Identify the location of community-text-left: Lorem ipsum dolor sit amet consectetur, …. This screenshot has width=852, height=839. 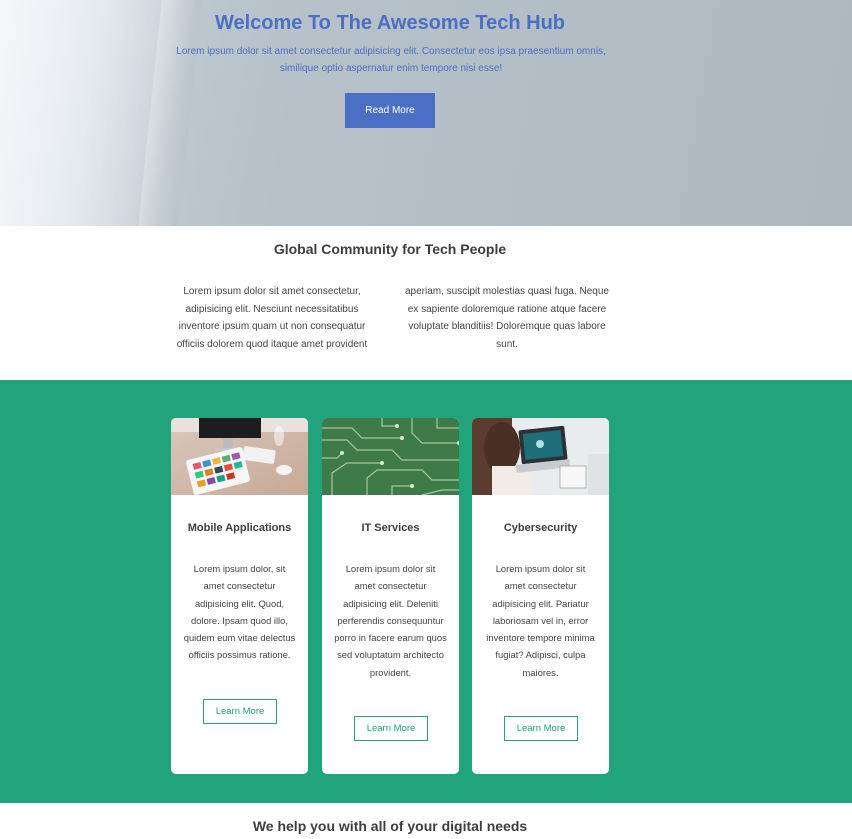
(272, 318).